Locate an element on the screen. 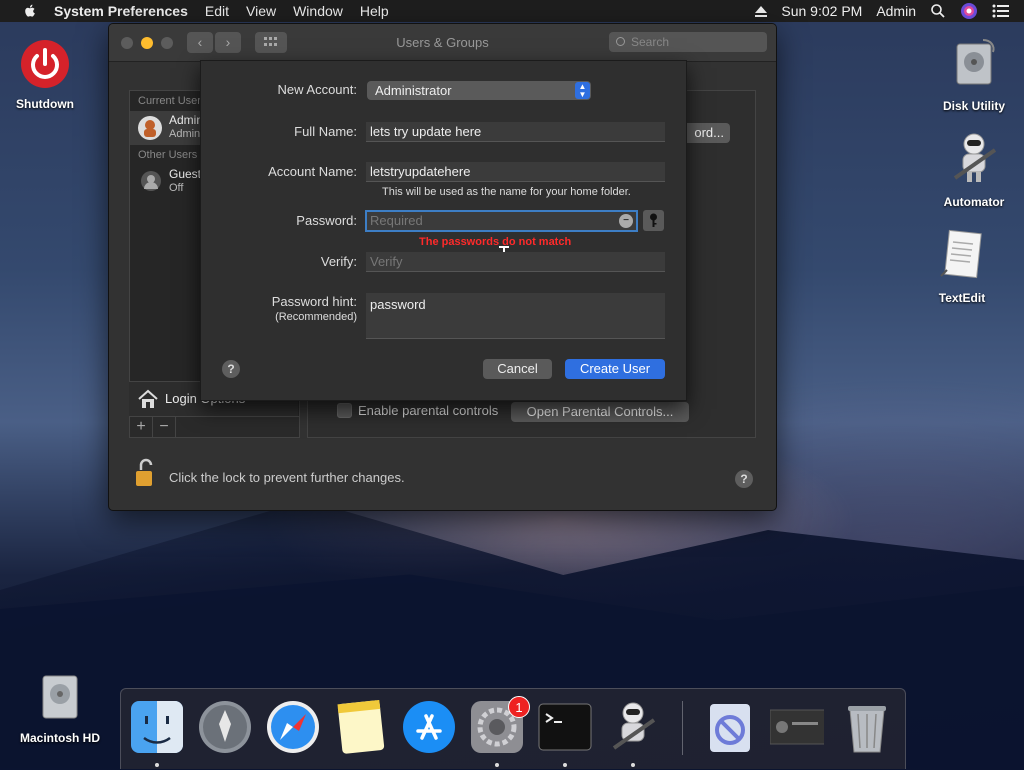 The height and width of the screenshot is (770, 1024). add-remove-bar: + − is located at coordinates (214, 427).